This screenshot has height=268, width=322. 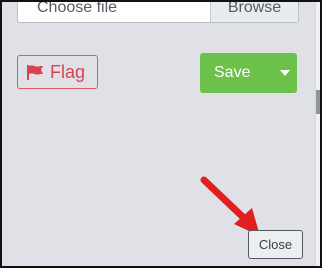 I want to click on flag-button: Flag, so click(x=57, y=72).